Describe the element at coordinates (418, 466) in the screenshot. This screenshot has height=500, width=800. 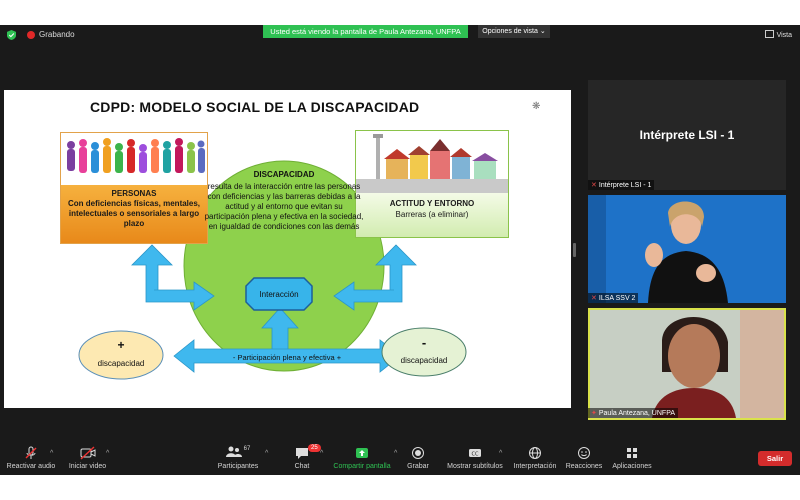
I see `record-label: Grabar` at that location.